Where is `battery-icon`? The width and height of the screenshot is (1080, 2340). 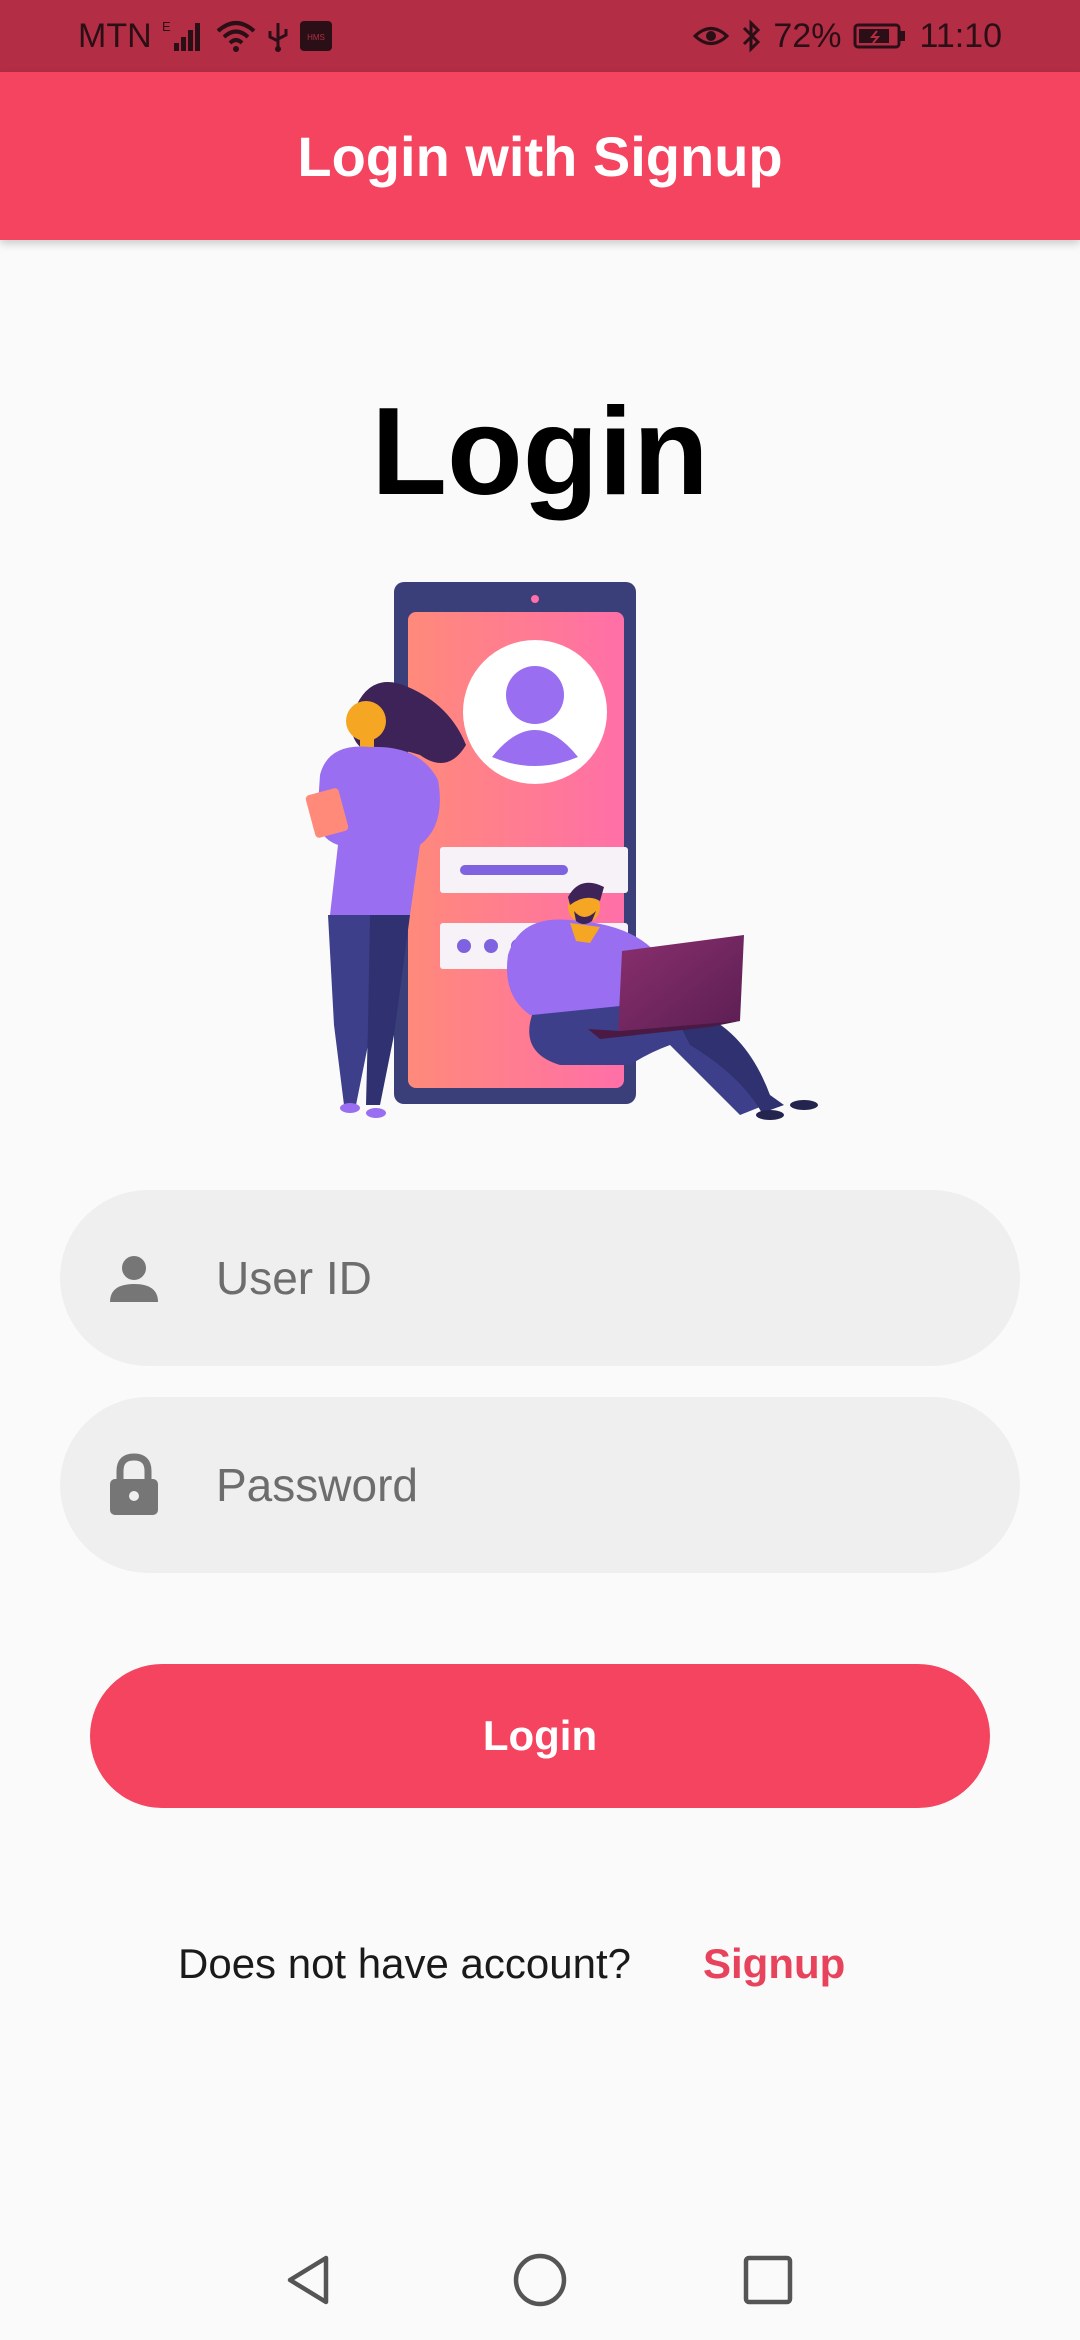
battery-icon is located at coordinates (880, 36).